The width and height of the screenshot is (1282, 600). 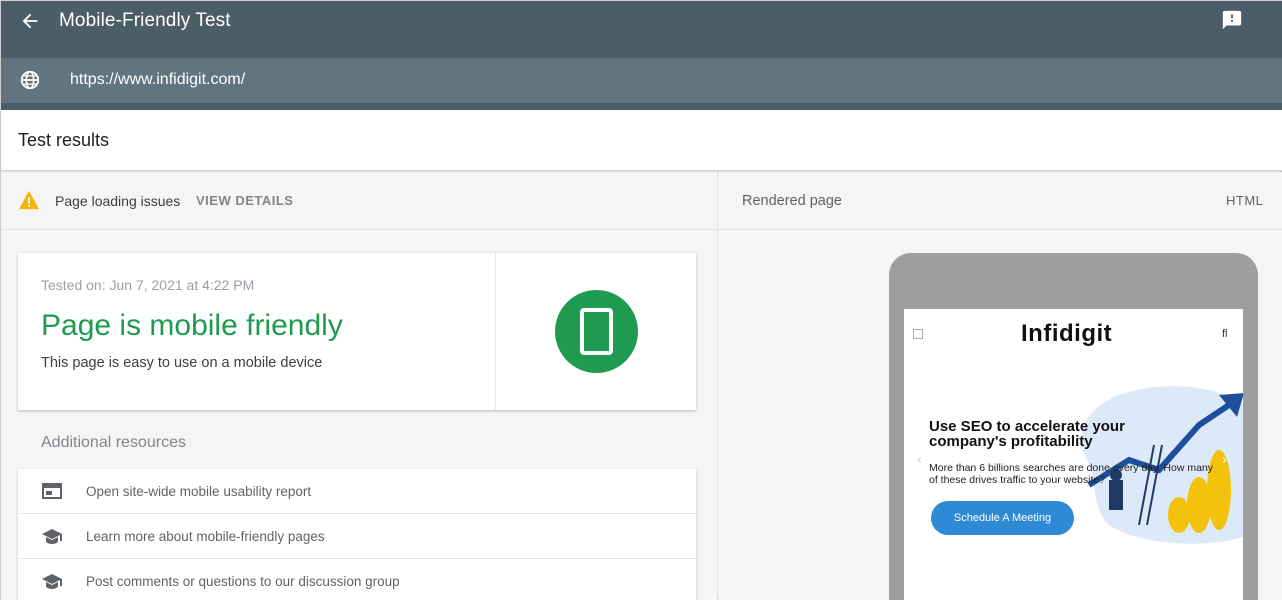 What do you see at coordinates (1232, 20) in the screenshot?
I see `feedback-icon` at bounding box center [1232, 20].